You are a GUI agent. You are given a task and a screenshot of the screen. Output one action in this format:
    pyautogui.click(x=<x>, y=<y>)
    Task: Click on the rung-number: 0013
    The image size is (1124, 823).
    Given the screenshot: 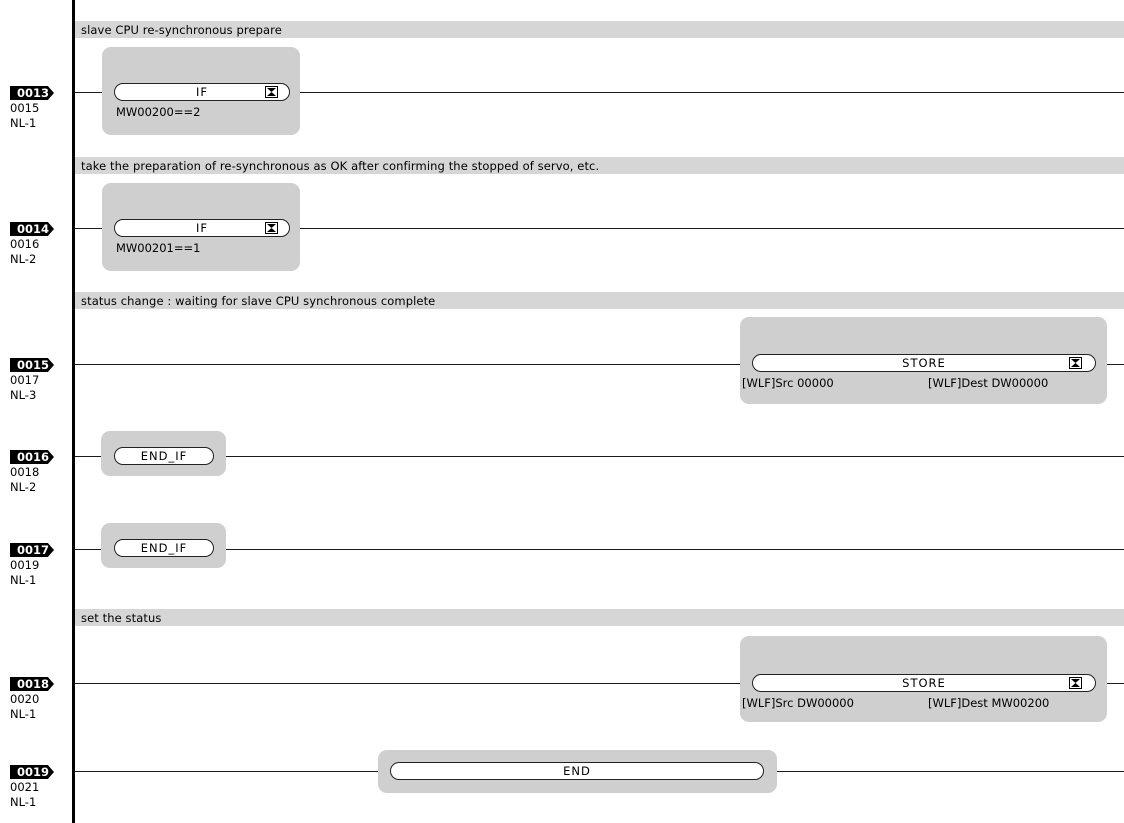 What is the action you would take?
    pyautogui.click(x=39, y=93)
    